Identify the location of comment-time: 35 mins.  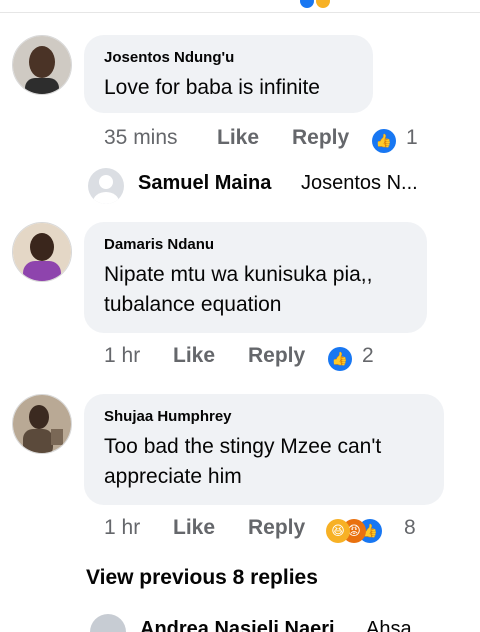
(141, 138).